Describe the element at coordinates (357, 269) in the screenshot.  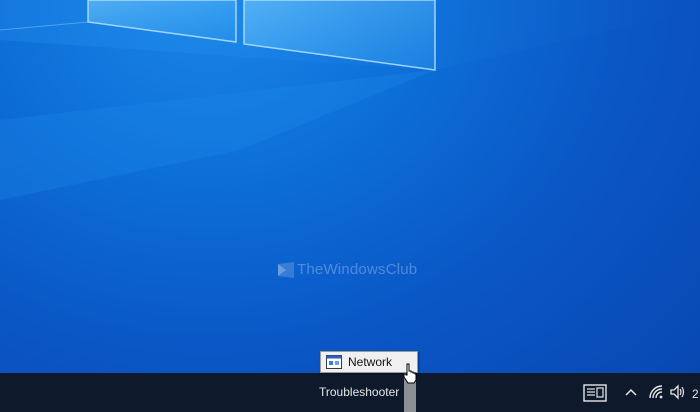
I see `watermark-text: TheWindowsClub` at that location.